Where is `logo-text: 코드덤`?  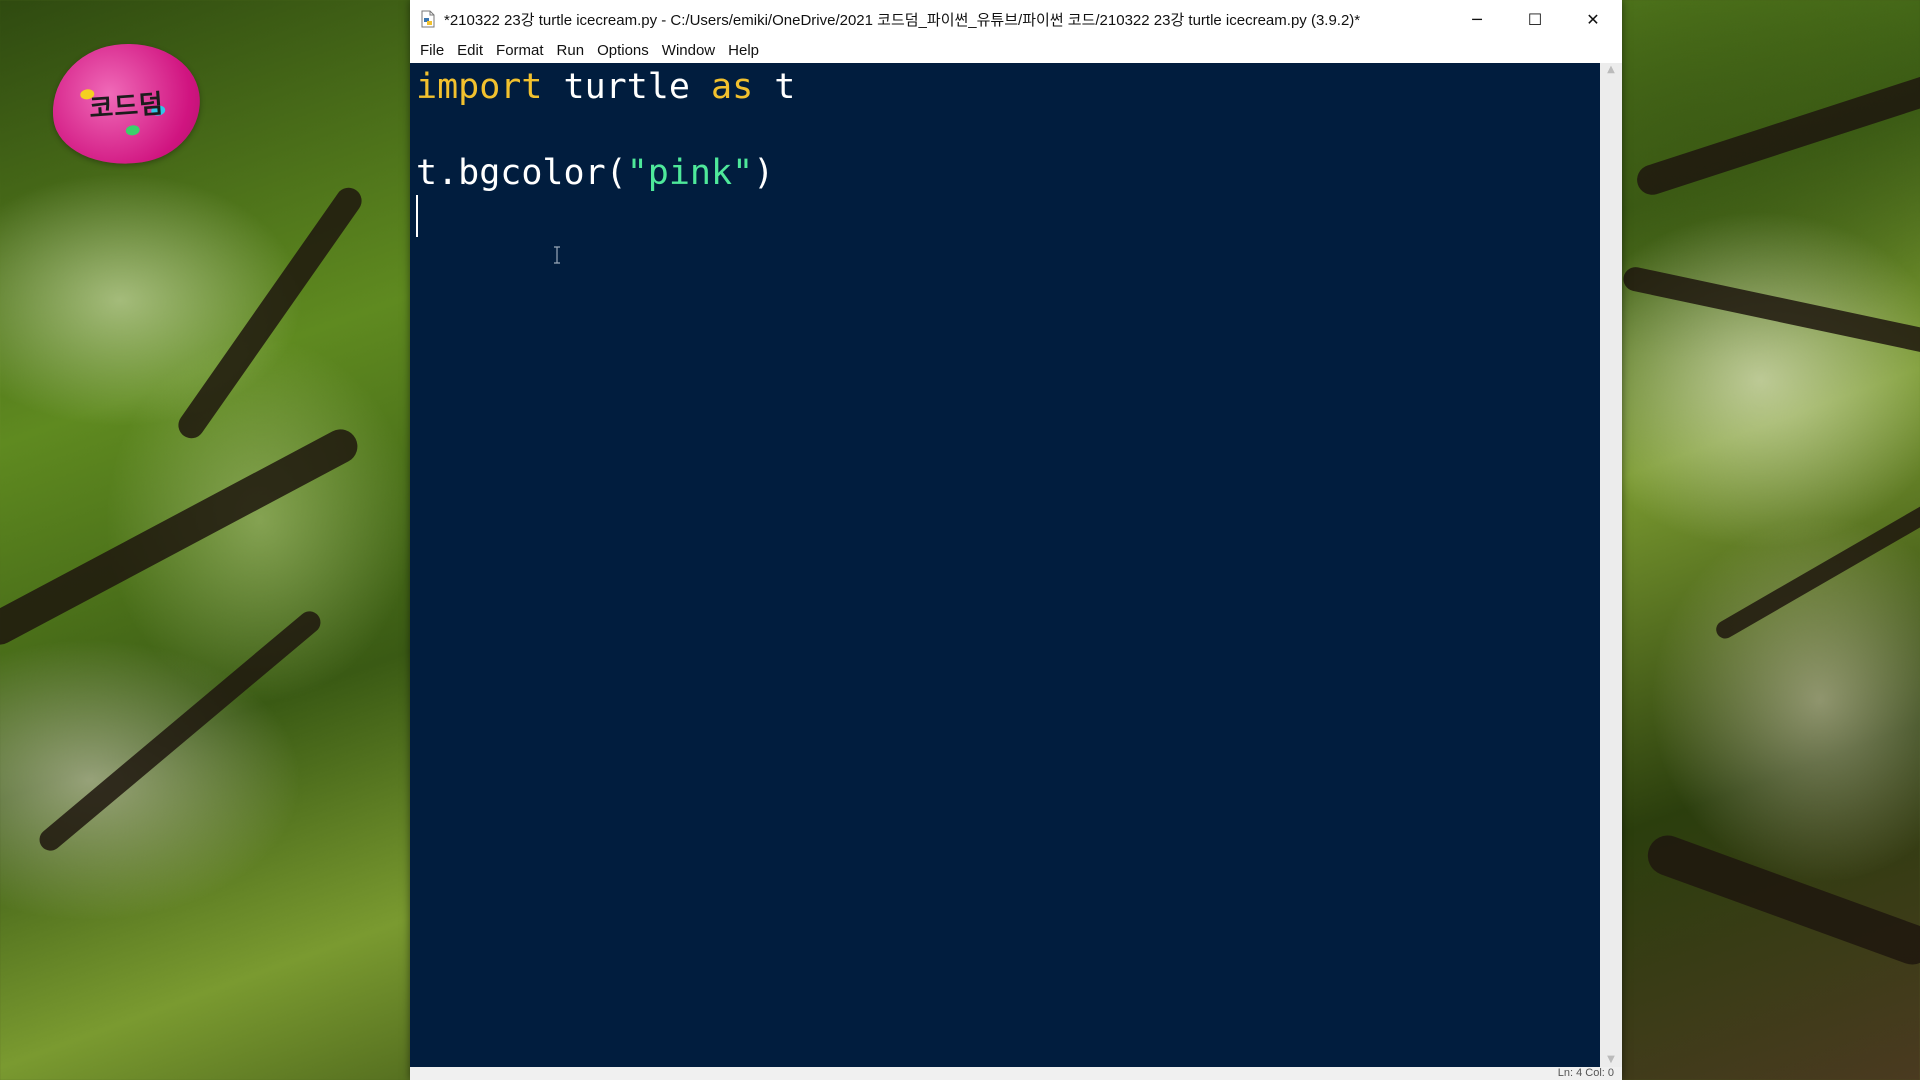 logo-text: 코드덤 is located at coordinates (126, 106).